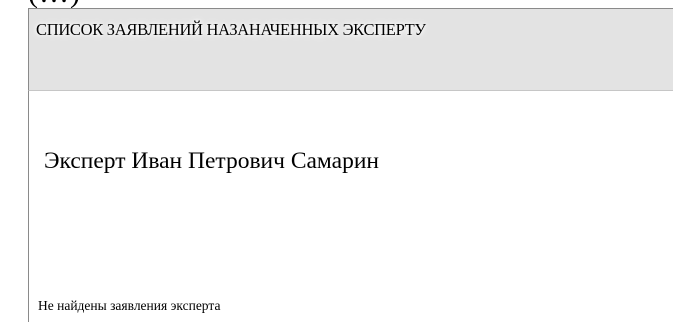 The height and width of the screenshot is (322, 673). What do you see at coordinates (54, 4) in the screenshot?
I see `cropped-top-text: (…)` at bounding box center [54, 4].